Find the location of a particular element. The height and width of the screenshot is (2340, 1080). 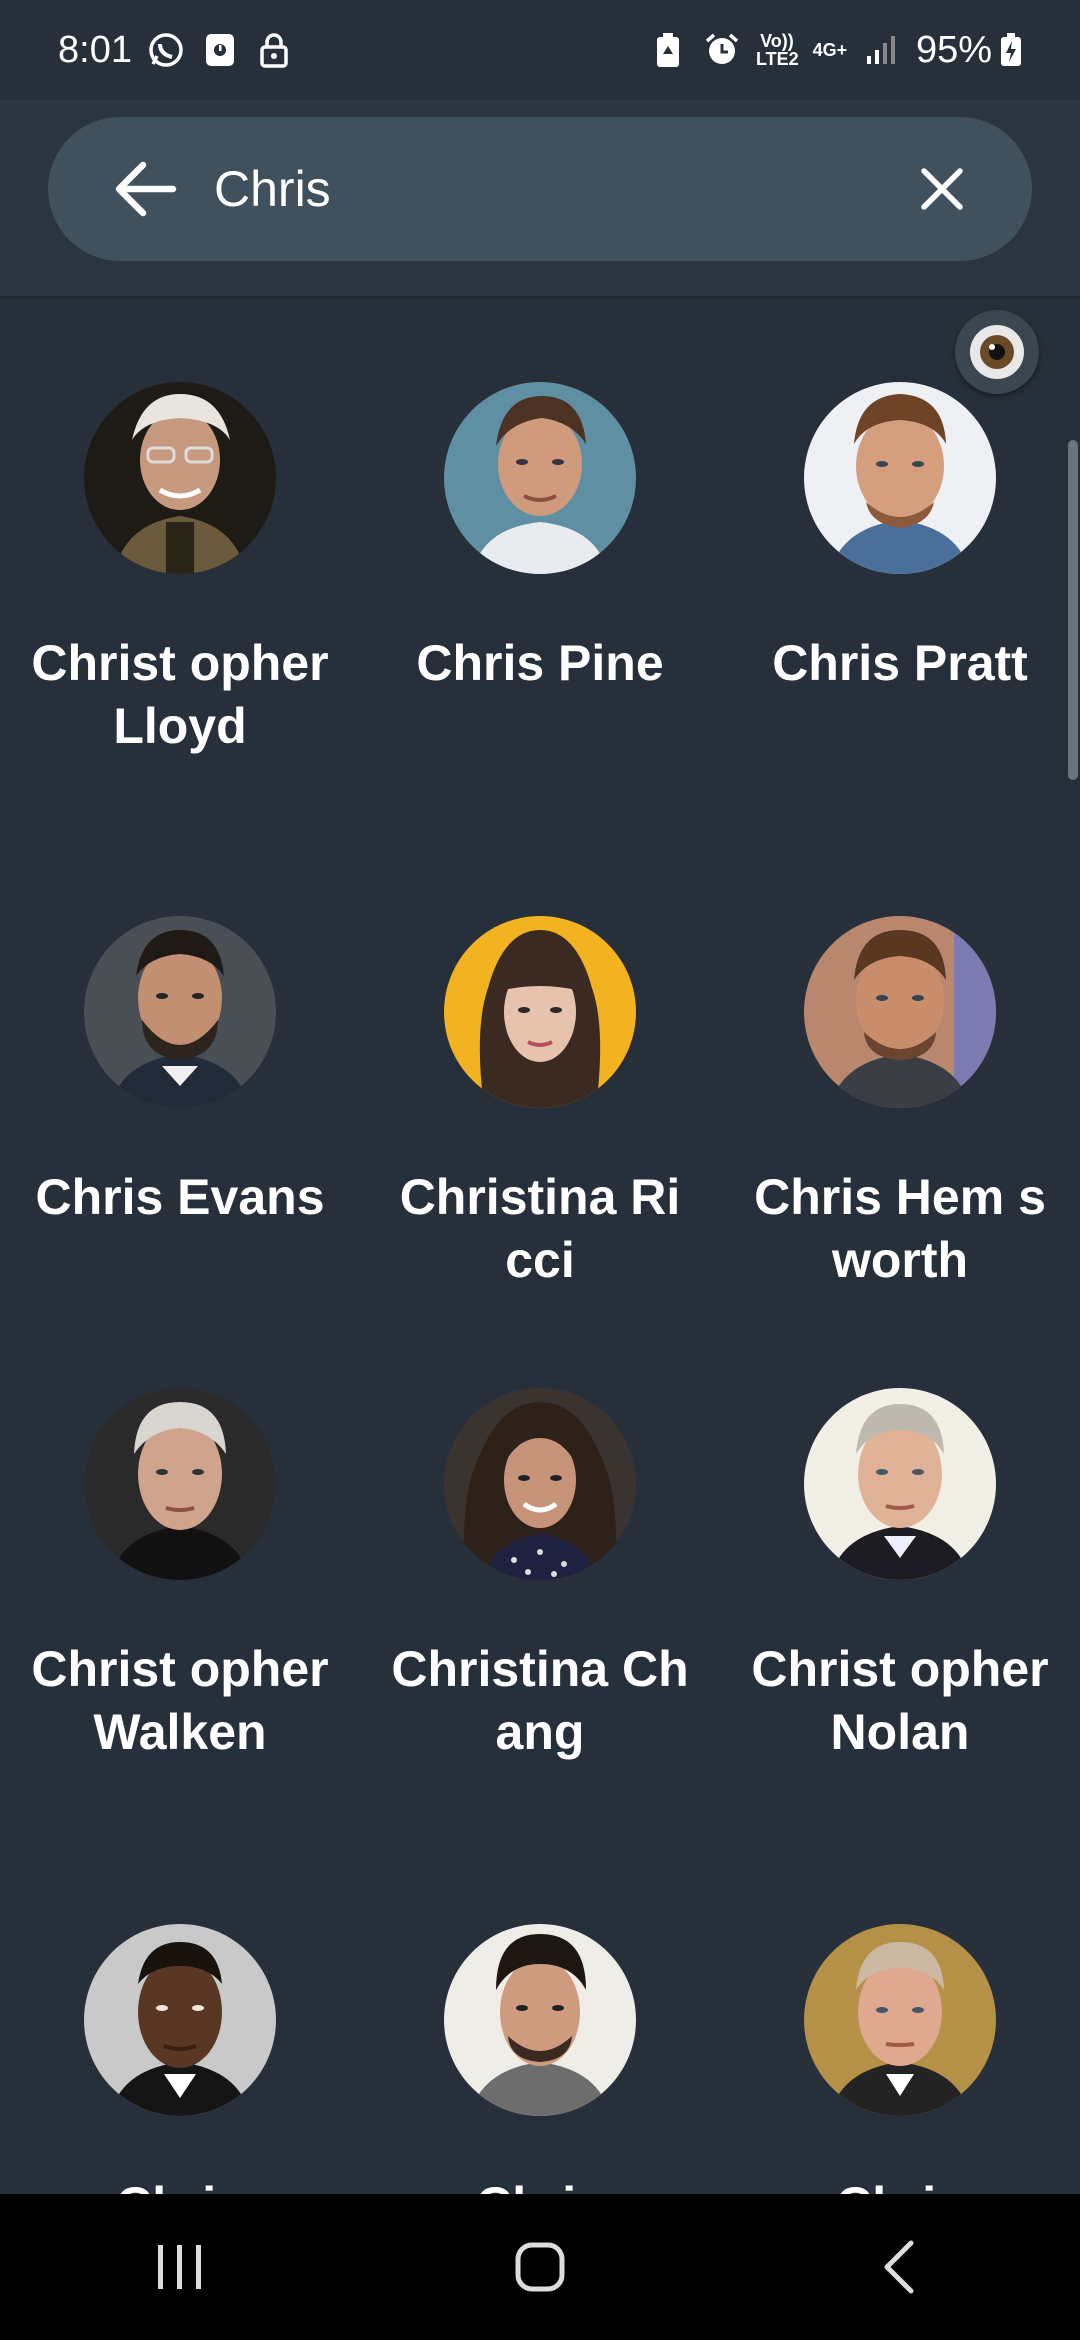

result-item-christopher-lloyd: Christ opher Lloyd is located at coordinates (180, 570).